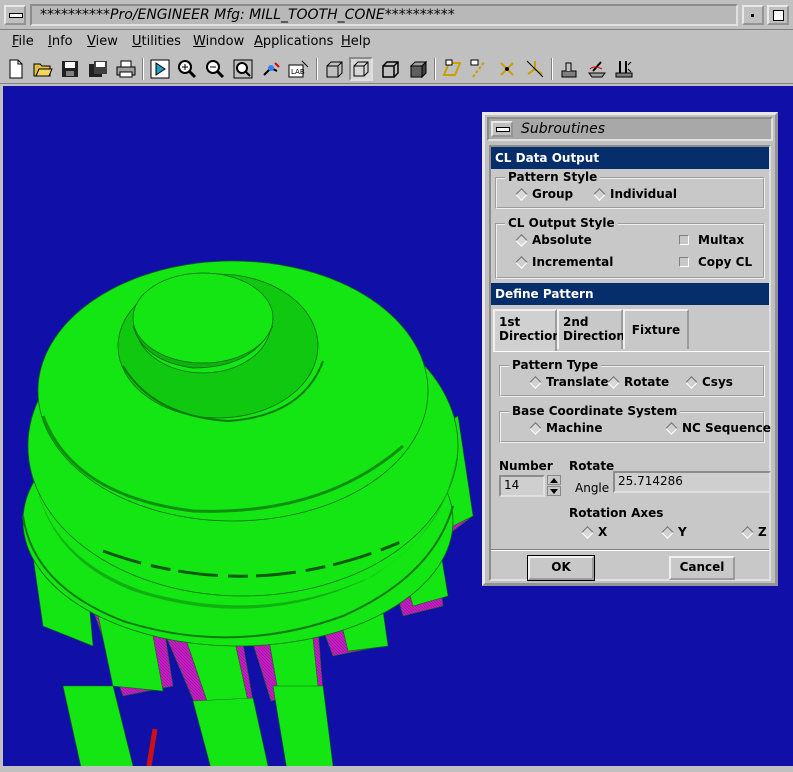  What do you see at coordinates (569, 382) in the screenshot?
I see `radio-translate: Translate` at bounding box center [569, 382].